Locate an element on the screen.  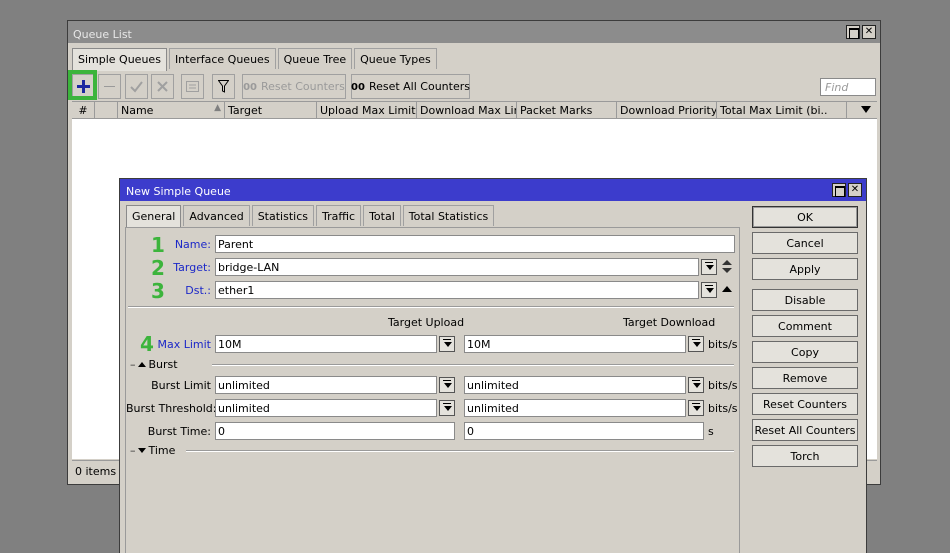
max-limit-label: Max Limit is located at coordinates (184, 344).